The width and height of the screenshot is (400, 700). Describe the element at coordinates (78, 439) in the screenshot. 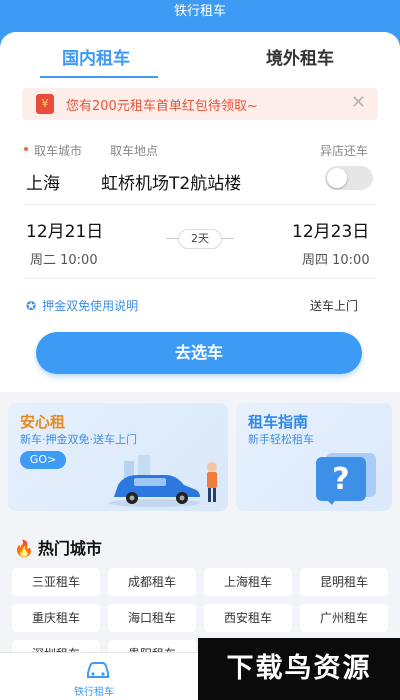

I see `anxin-subtitle: 新车·押金双免·送车上门` at that location.